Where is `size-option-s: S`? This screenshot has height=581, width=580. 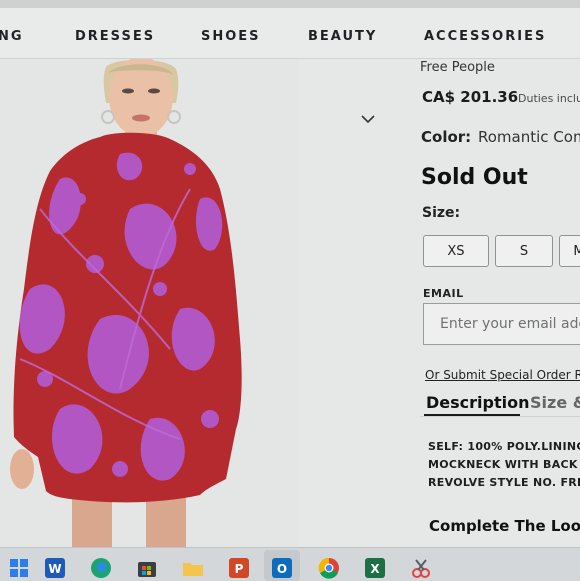 size-option-s: S is located at coordinates (524, 251).